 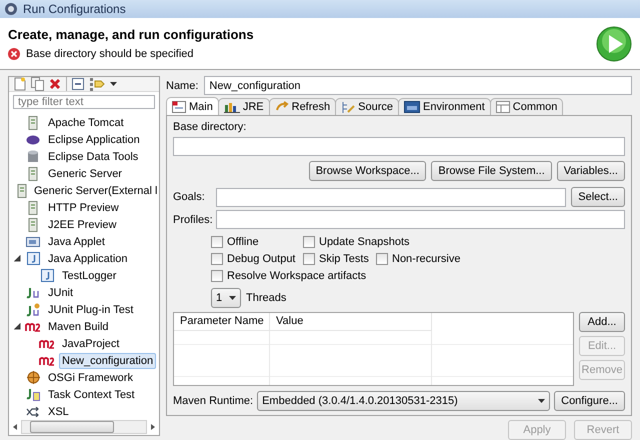 What do you see at coordinates (78, 326) in the screenshot?
I see `tree-item: Maven Build` at bounding box center [78, 326].